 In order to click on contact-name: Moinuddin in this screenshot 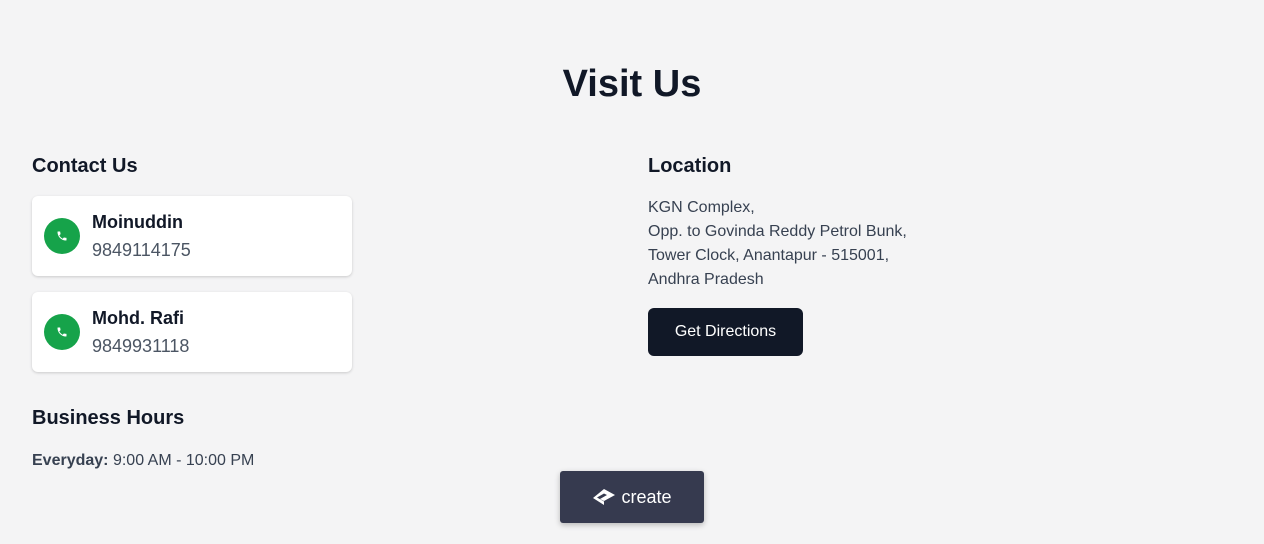, I will do `click(137, 222)`.